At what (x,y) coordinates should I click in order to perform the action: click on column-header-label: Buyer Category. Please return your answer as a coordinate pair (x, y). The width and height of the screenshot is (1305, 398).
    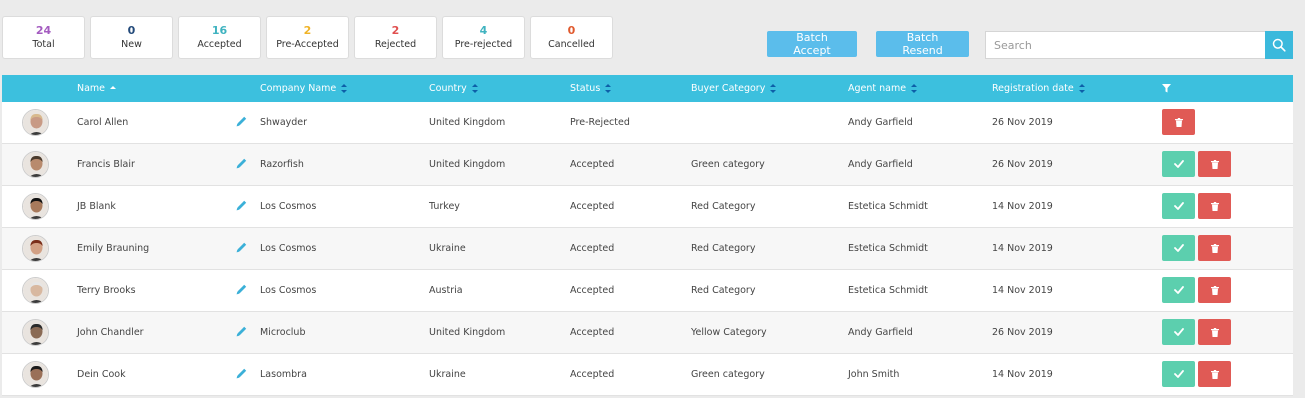
    Looking at the image, I should click on (728, 88).